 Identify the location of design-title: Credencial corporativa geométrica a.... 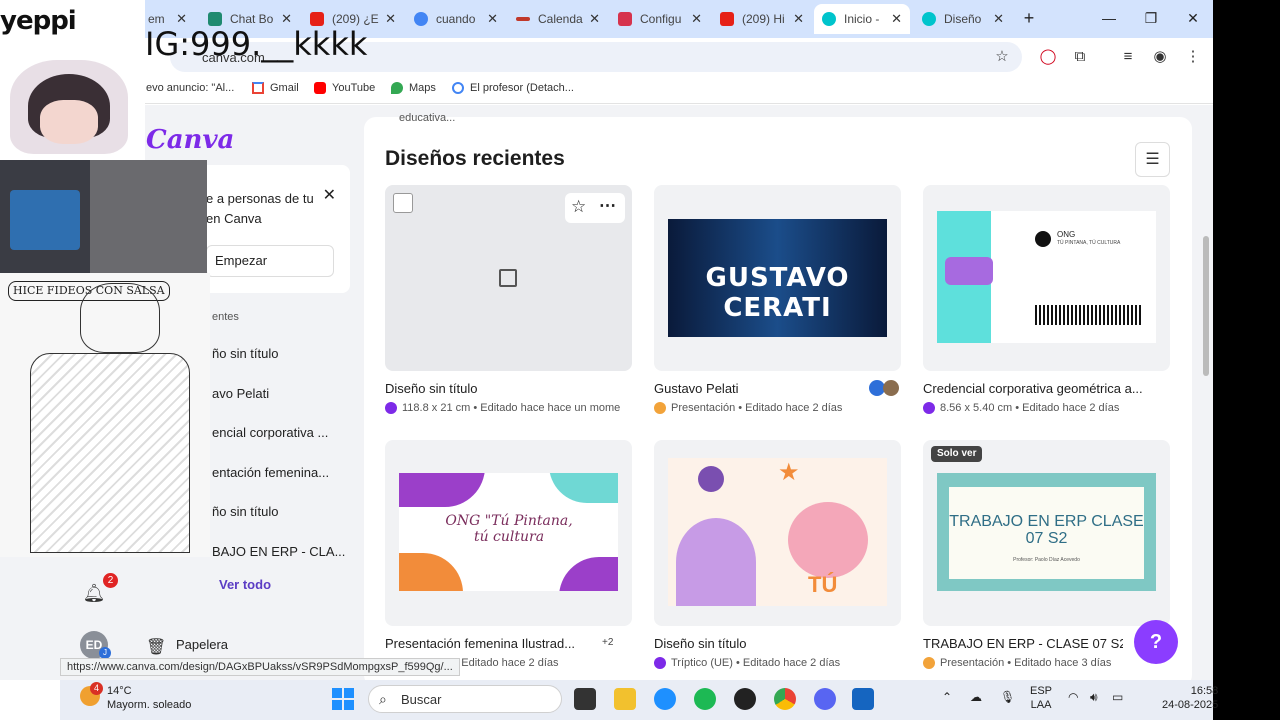
(1046, 388).